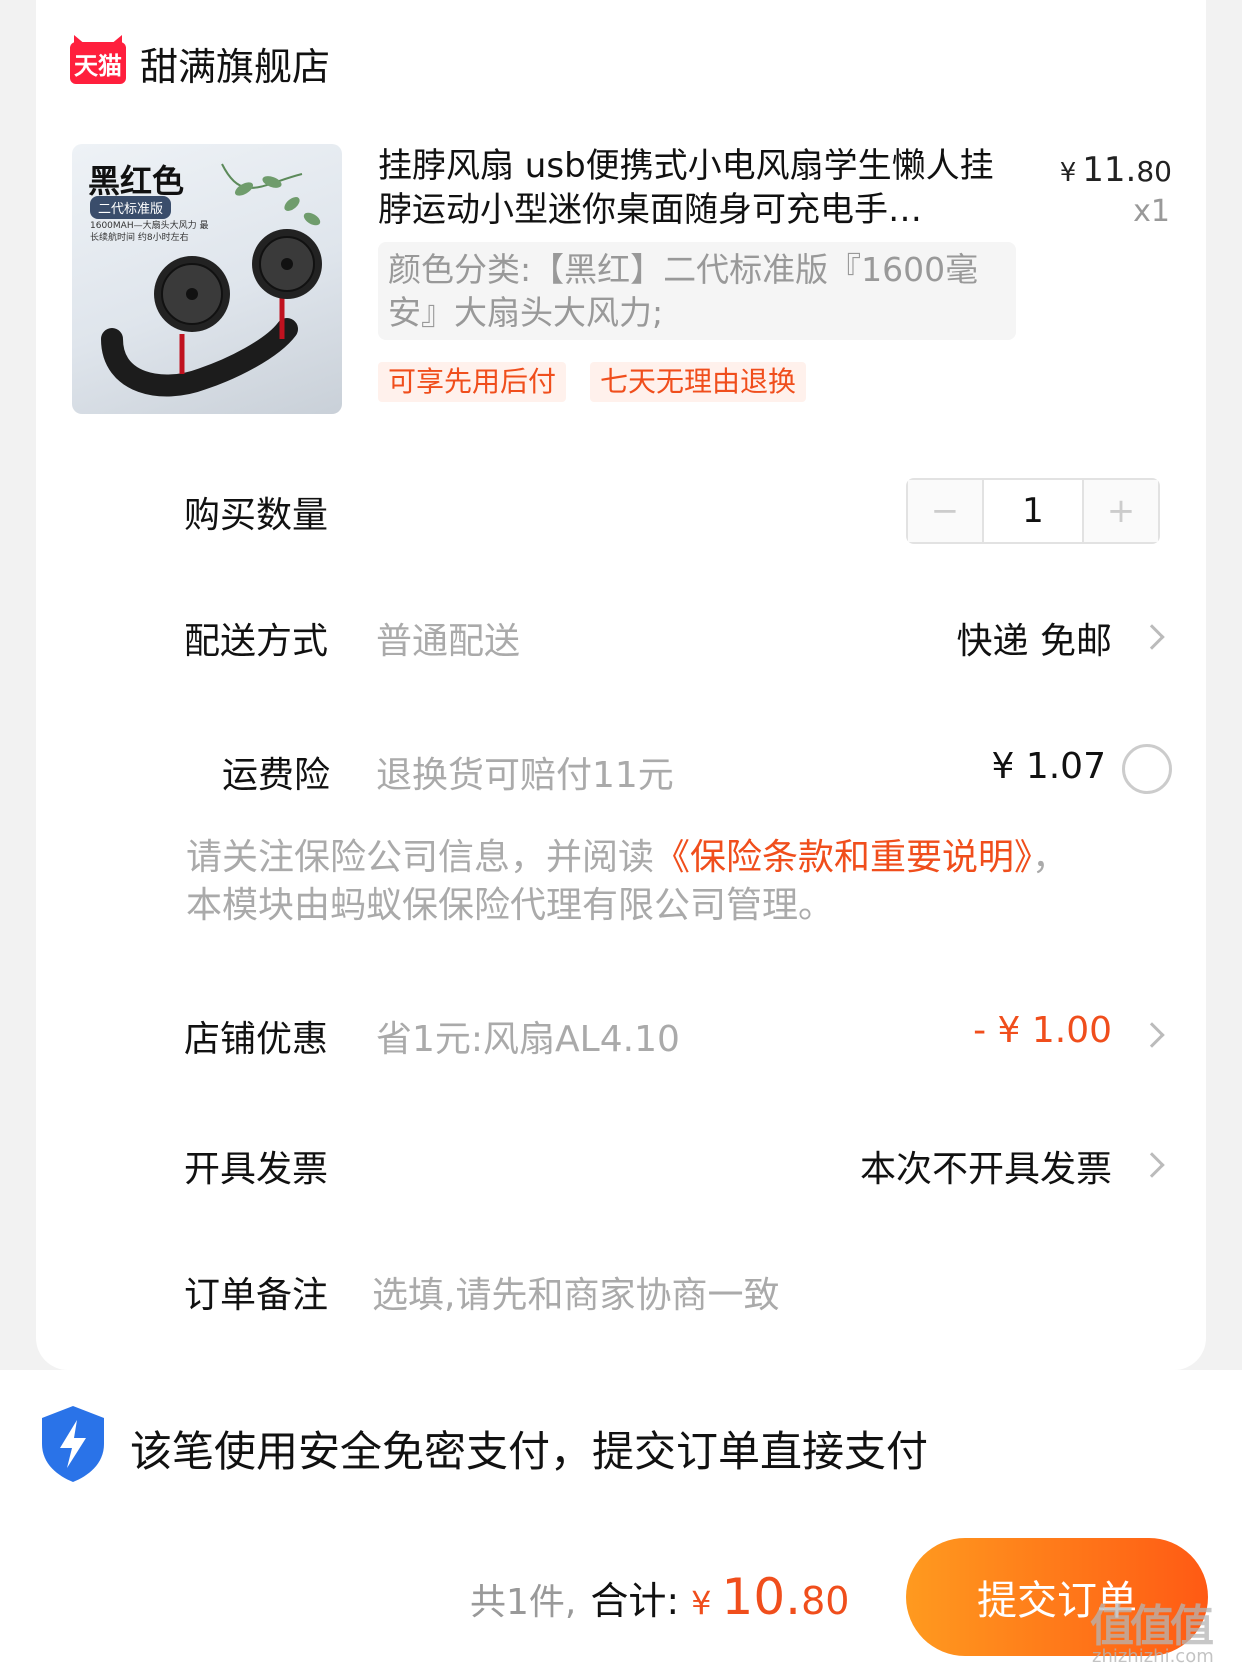  What do you see at coordinates (448, 641) in the screenshot?
I see `delivery-type: 普通配送` at bounding box center [448, 641].